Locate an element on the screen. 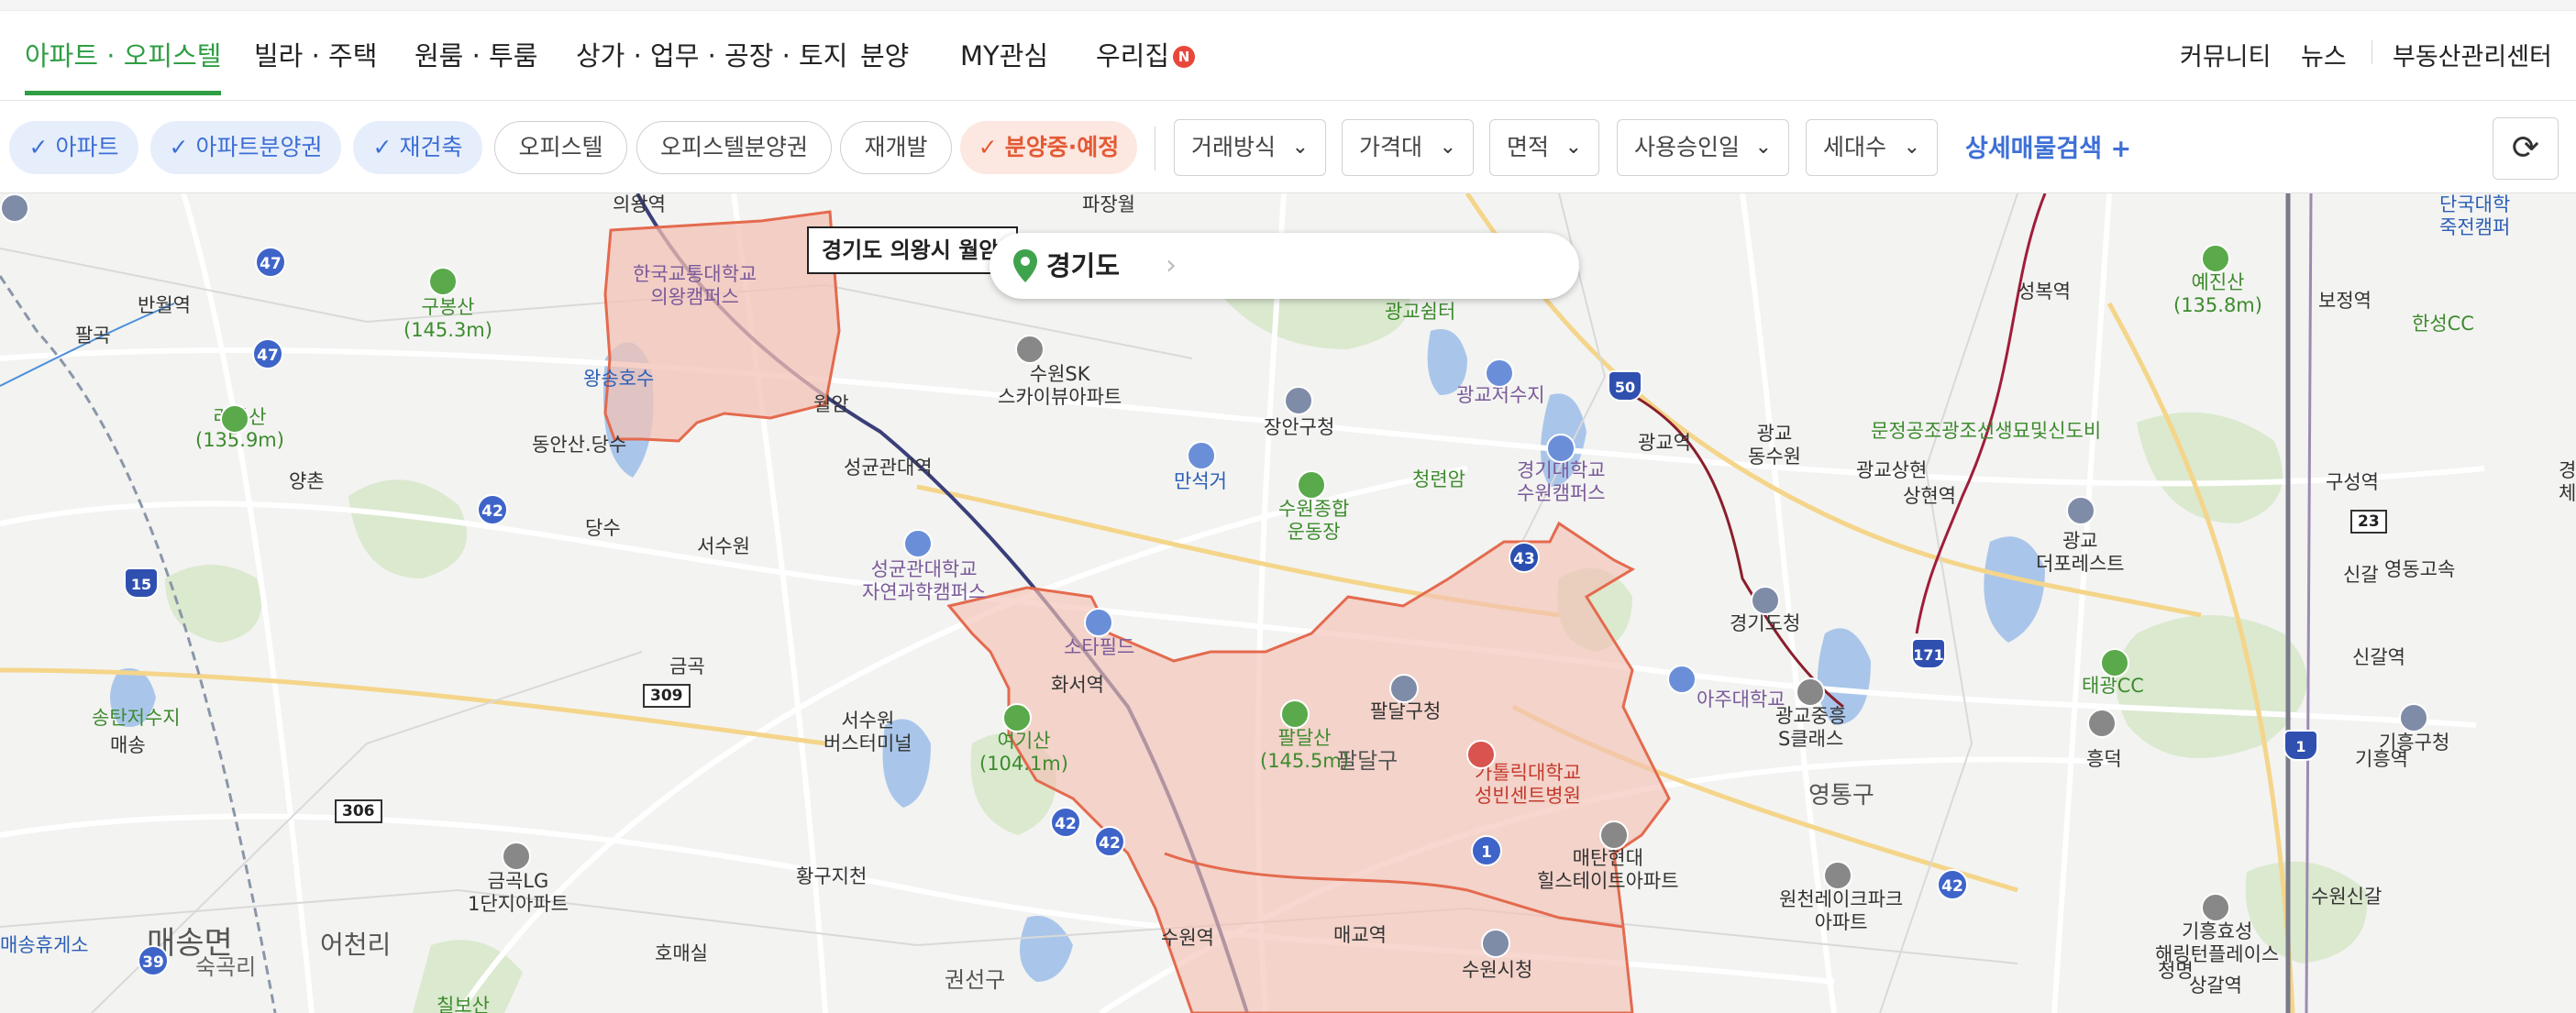 The height and width of the screenshot is (1013, 2576). map-label-palgu: 팔곡 is located at coordinates (93, 336).